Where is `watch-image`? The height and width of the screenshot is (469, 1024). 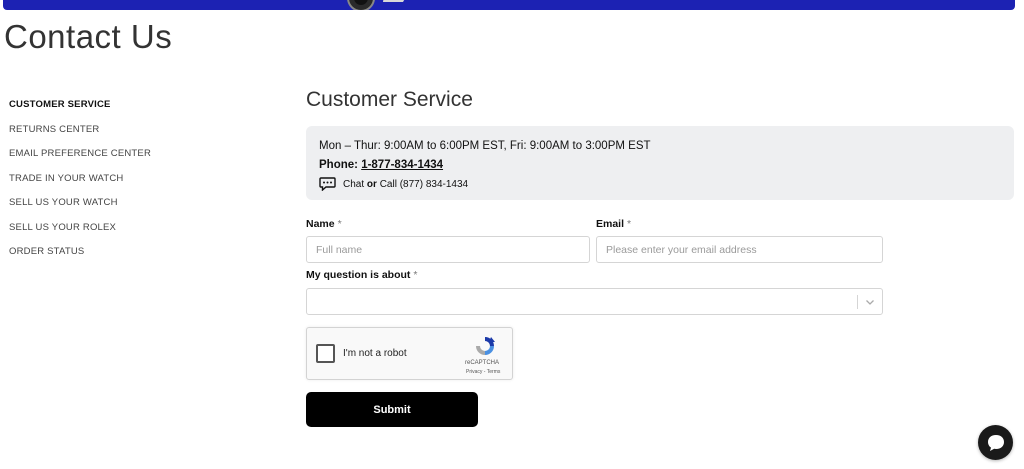 watch-image is located at coordinates (376, 5).